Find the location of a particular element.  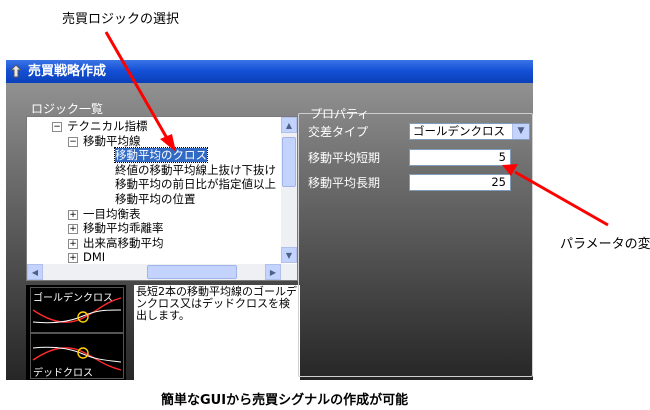

tree-item-label: DMI is located at coordinates (94, 257).